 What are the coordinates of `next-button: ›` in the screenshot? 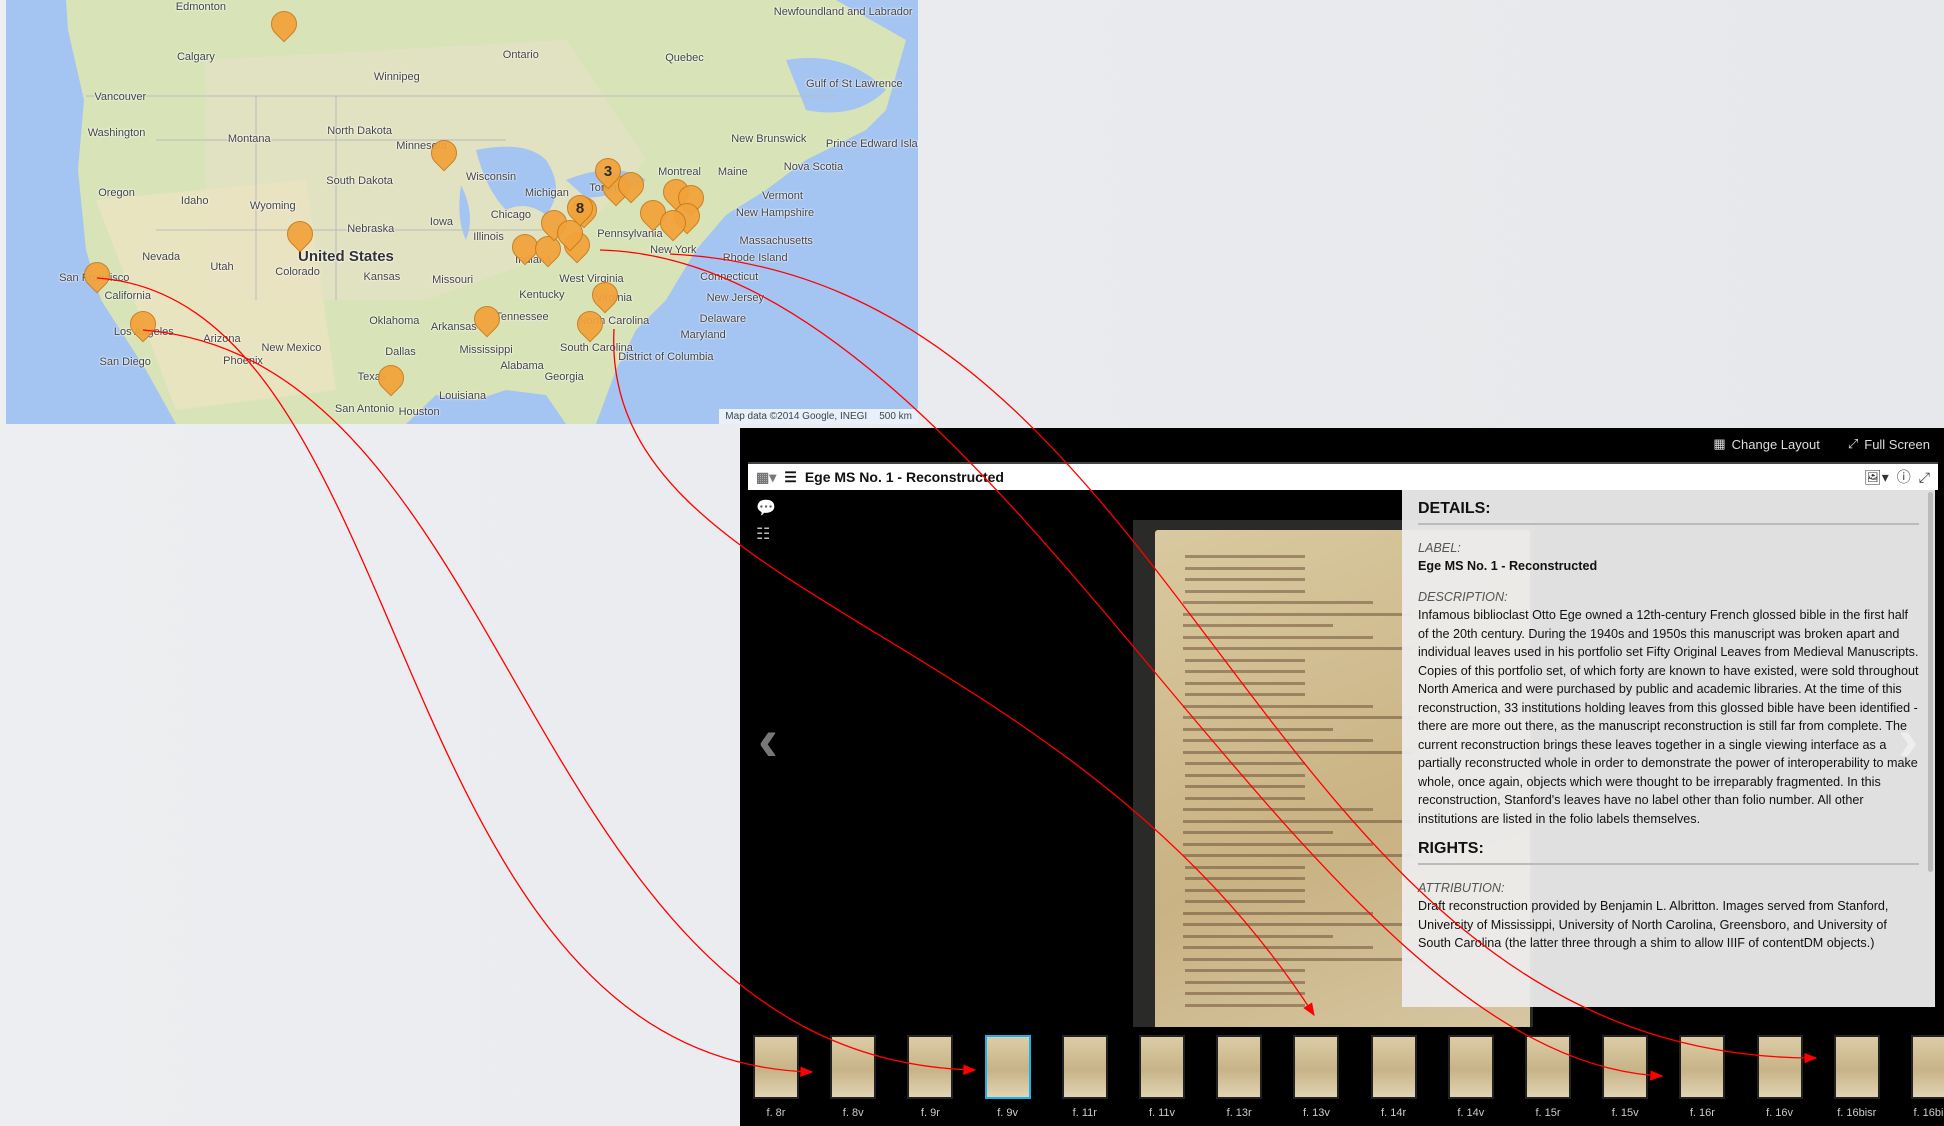 It's located at (1908, 739).